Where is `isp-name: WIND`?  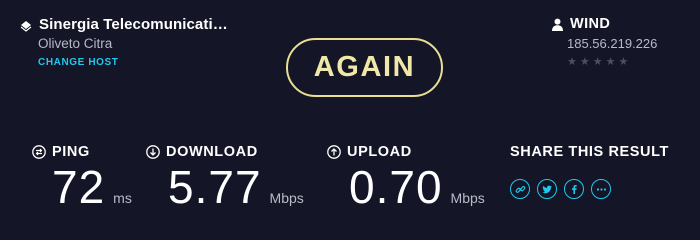 isp-name: WIND is located at coordinates (590, 24).